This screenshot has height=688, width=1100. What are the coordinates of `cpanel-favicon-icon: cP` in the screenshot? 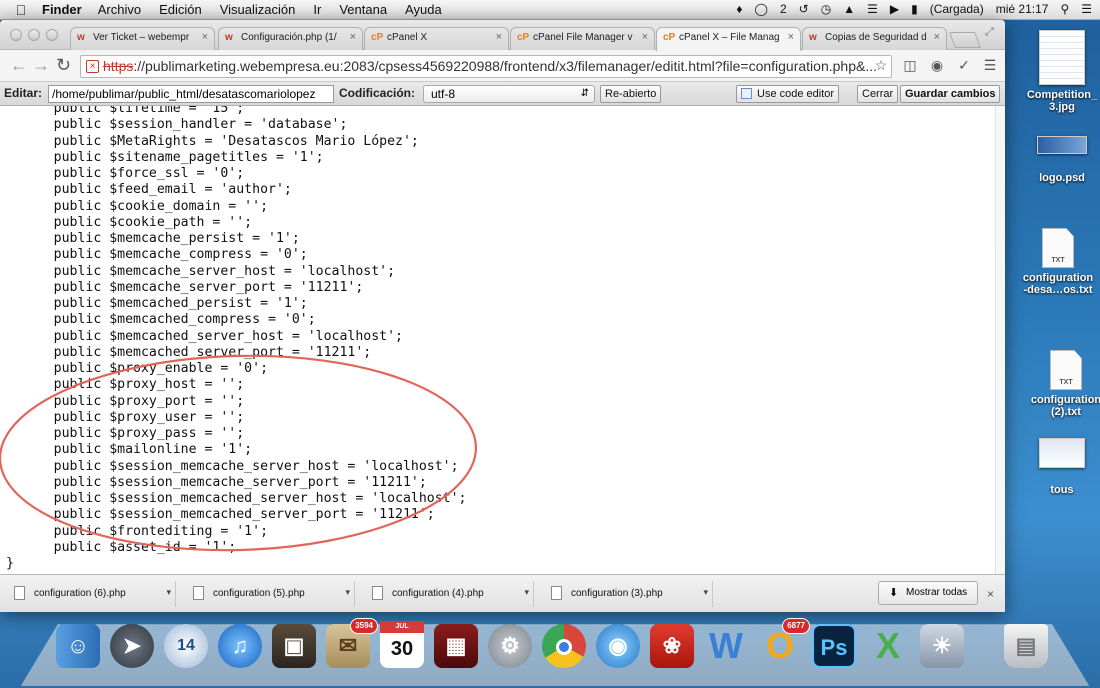 It's located at (669, 37).